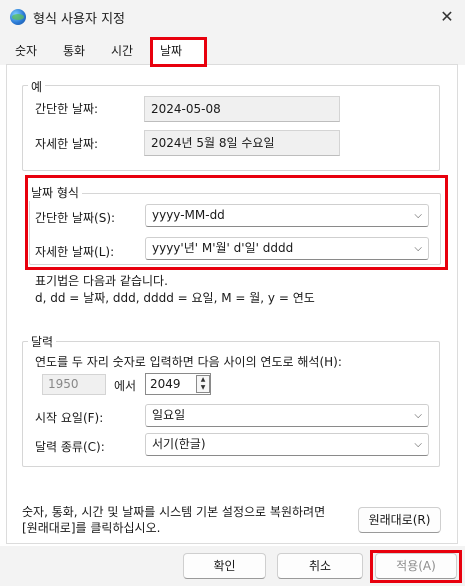 This screenshot has width=465, height=586. What do you see at coordinates (416, 566) in the screenshot?
I see `apply-button: 적용(A)` at bounding box center [416, 566].